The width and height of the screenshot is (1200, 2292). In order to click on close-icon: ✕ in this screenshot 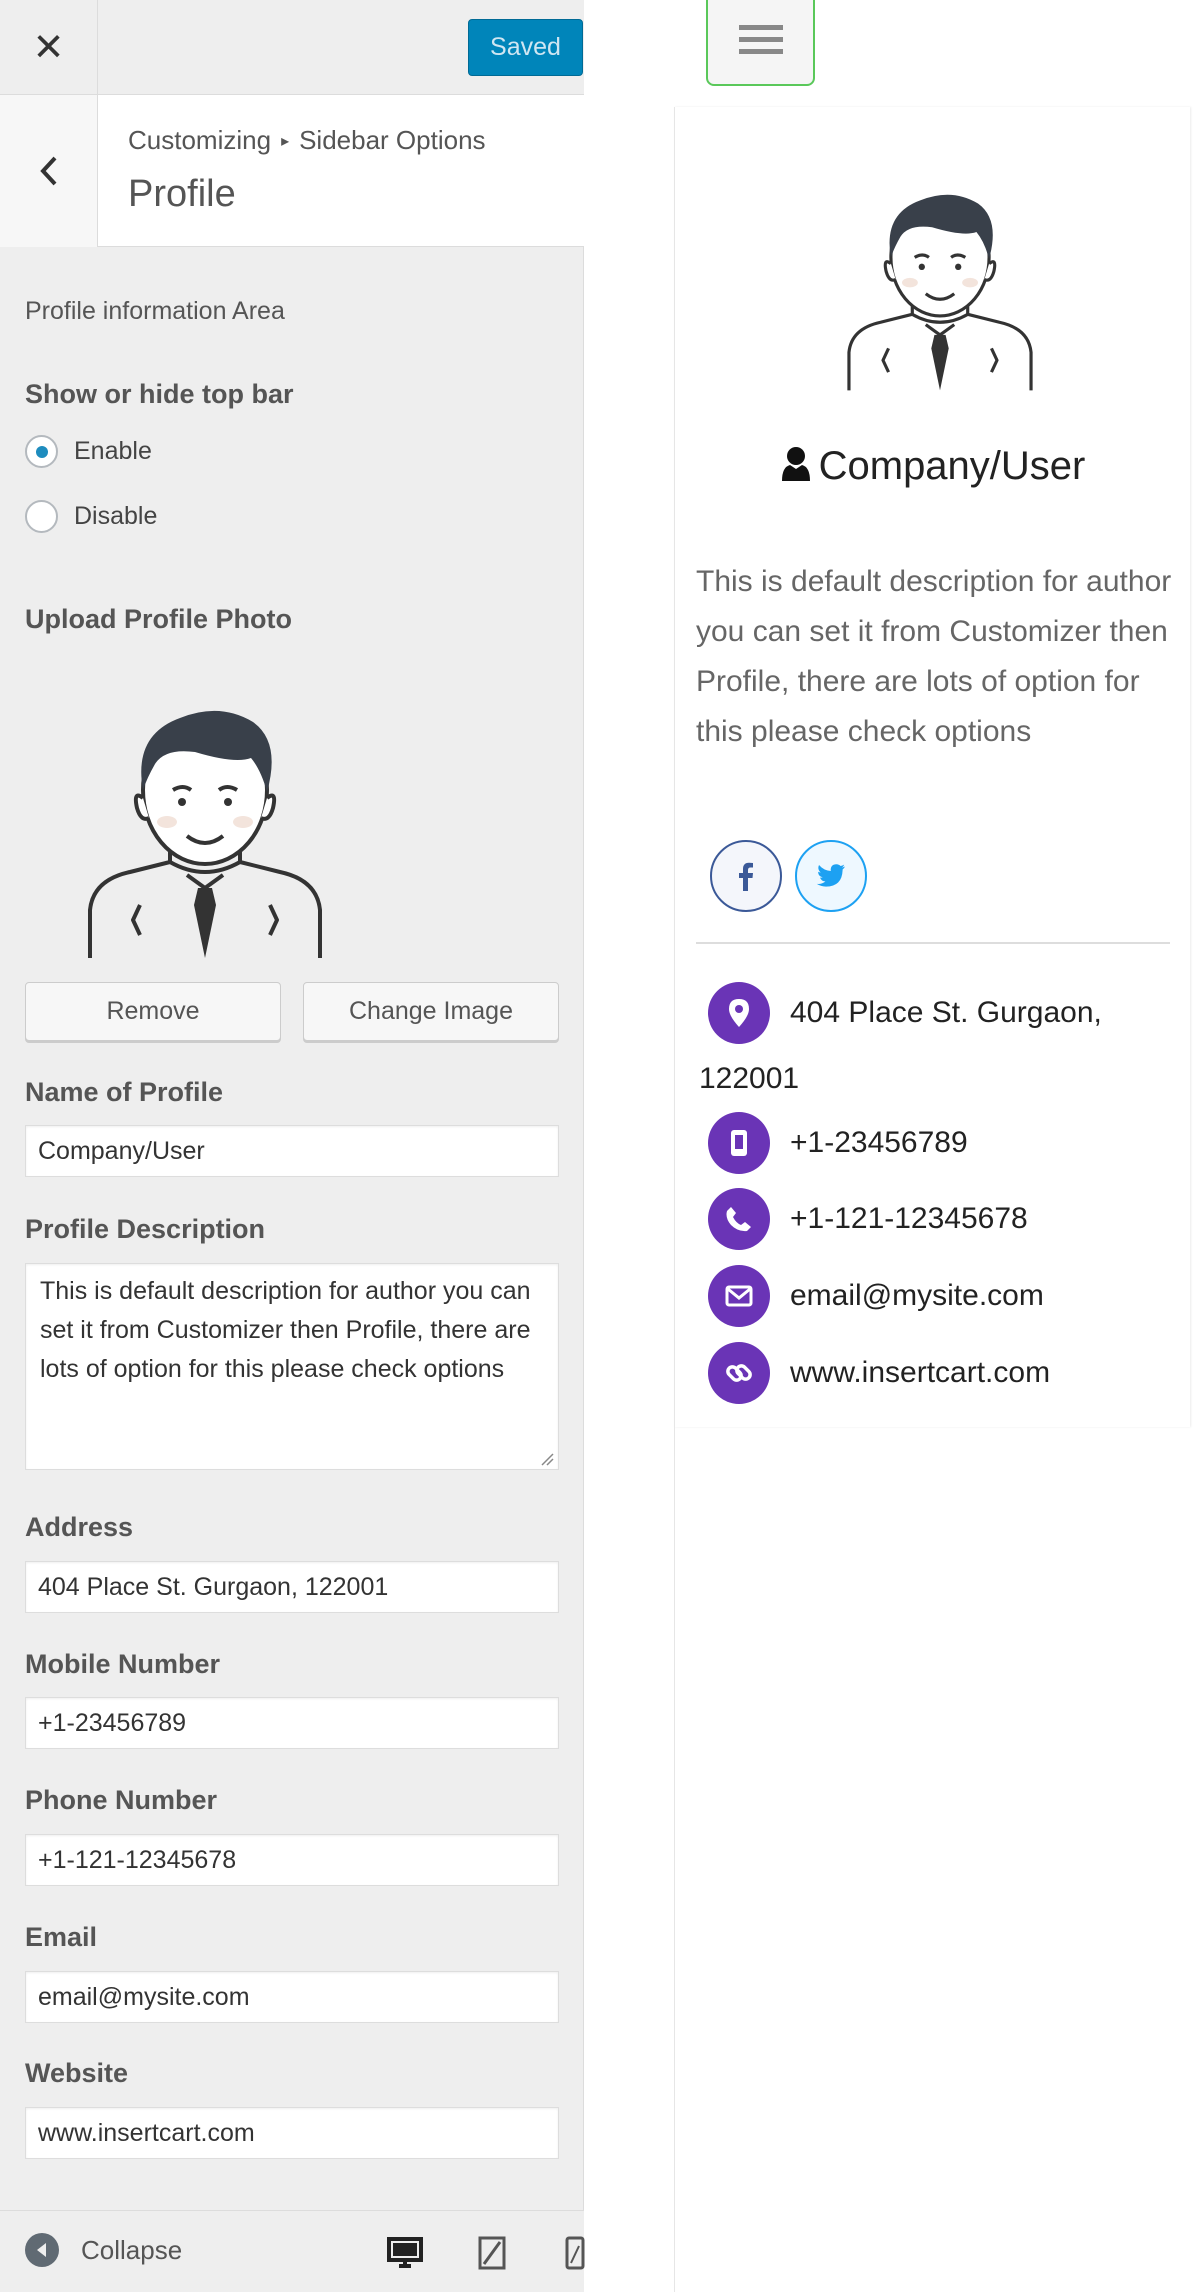, I will do `click(48, 48)`.